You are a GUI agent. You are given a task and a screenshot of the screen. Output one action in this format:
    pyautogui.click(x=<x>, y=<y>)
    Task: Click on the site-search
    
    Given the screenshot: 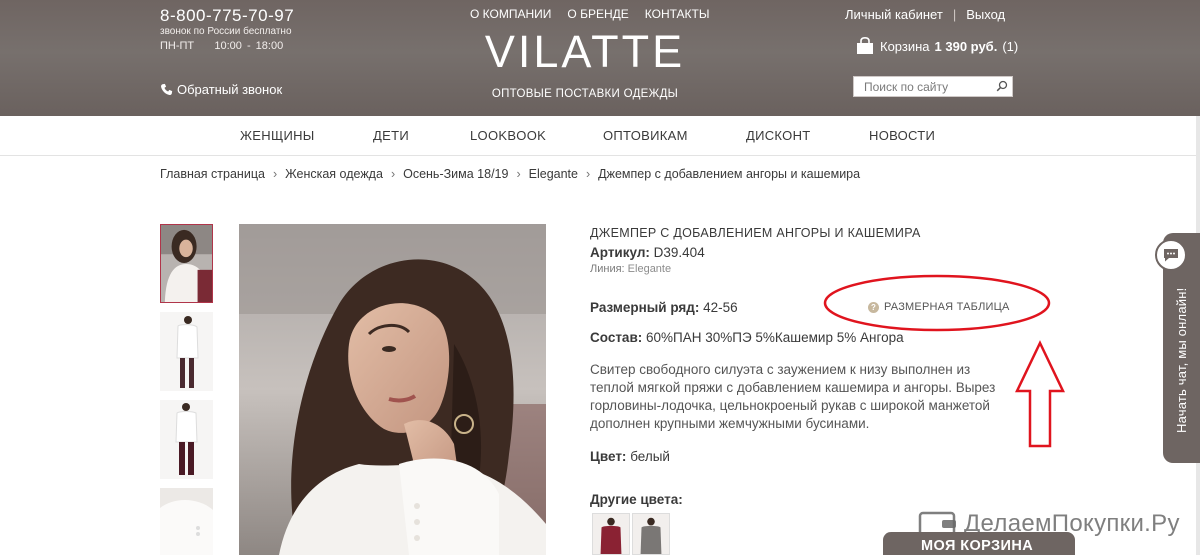 What is the action you would take?
    pyautogui.click(x=933, y=86)
    